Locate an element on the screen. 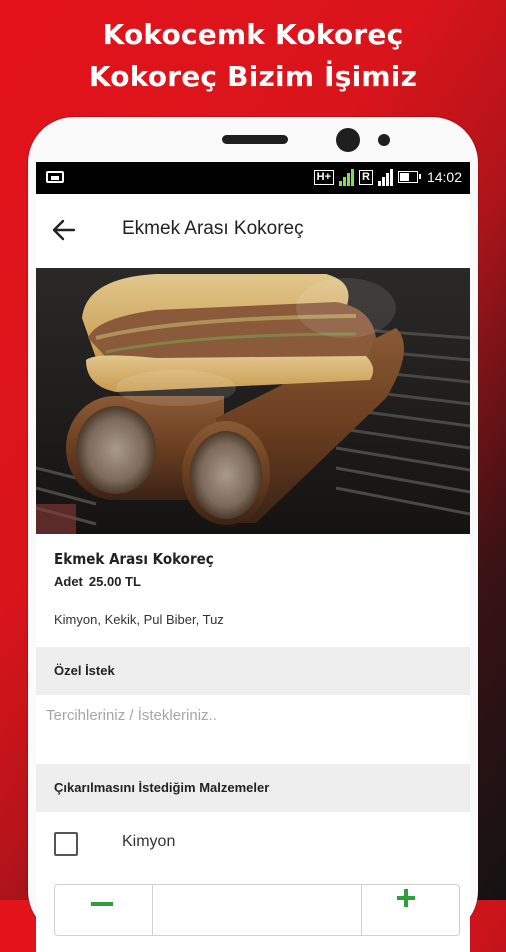 The image size is (506, 952). app-bar: Ekmek Arası Kokoreç is located at coordinates (253, 230).